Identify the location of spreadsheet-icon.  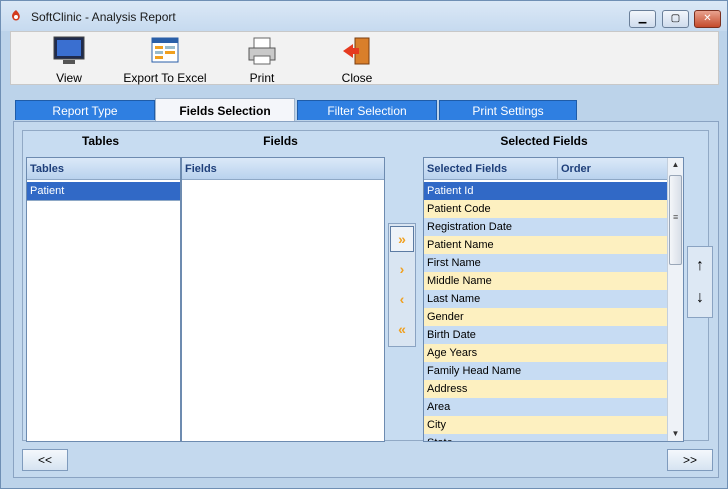
(165, 50).